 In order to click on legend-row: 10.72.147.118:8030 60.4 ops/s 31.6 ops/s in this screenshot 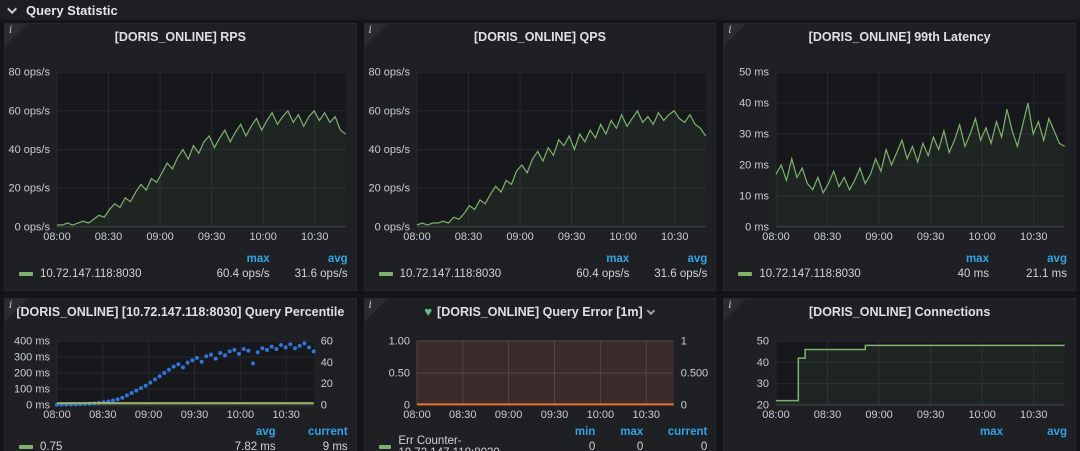, I will do `click(543, 274)`.